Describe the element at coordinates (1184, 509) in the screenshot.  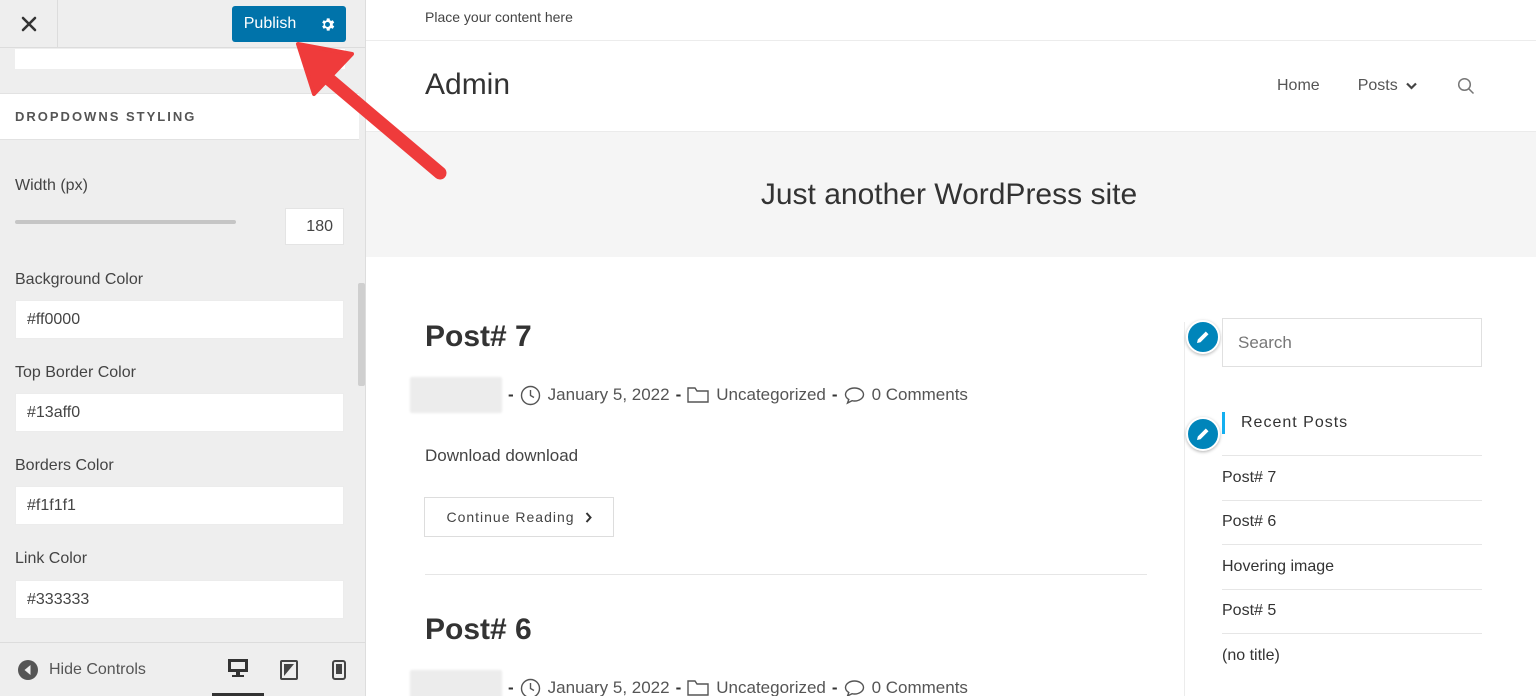
I see `sidebar-divider` at that location.